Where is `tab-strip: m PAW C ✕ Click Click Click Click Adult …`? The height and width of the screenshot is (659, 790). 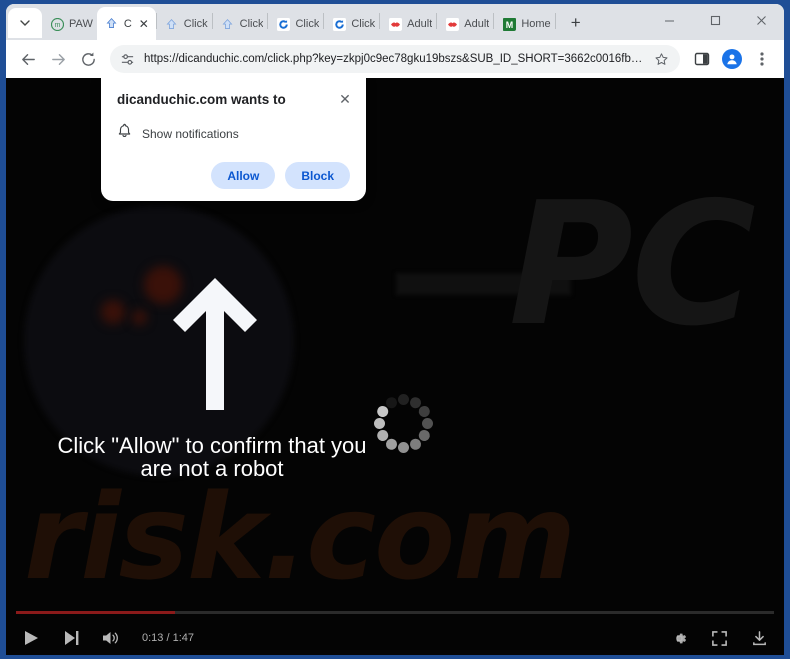 tab-strip: m PAW C ✕ Click Click Click Click Adult … is located at coordinates (395, 22).